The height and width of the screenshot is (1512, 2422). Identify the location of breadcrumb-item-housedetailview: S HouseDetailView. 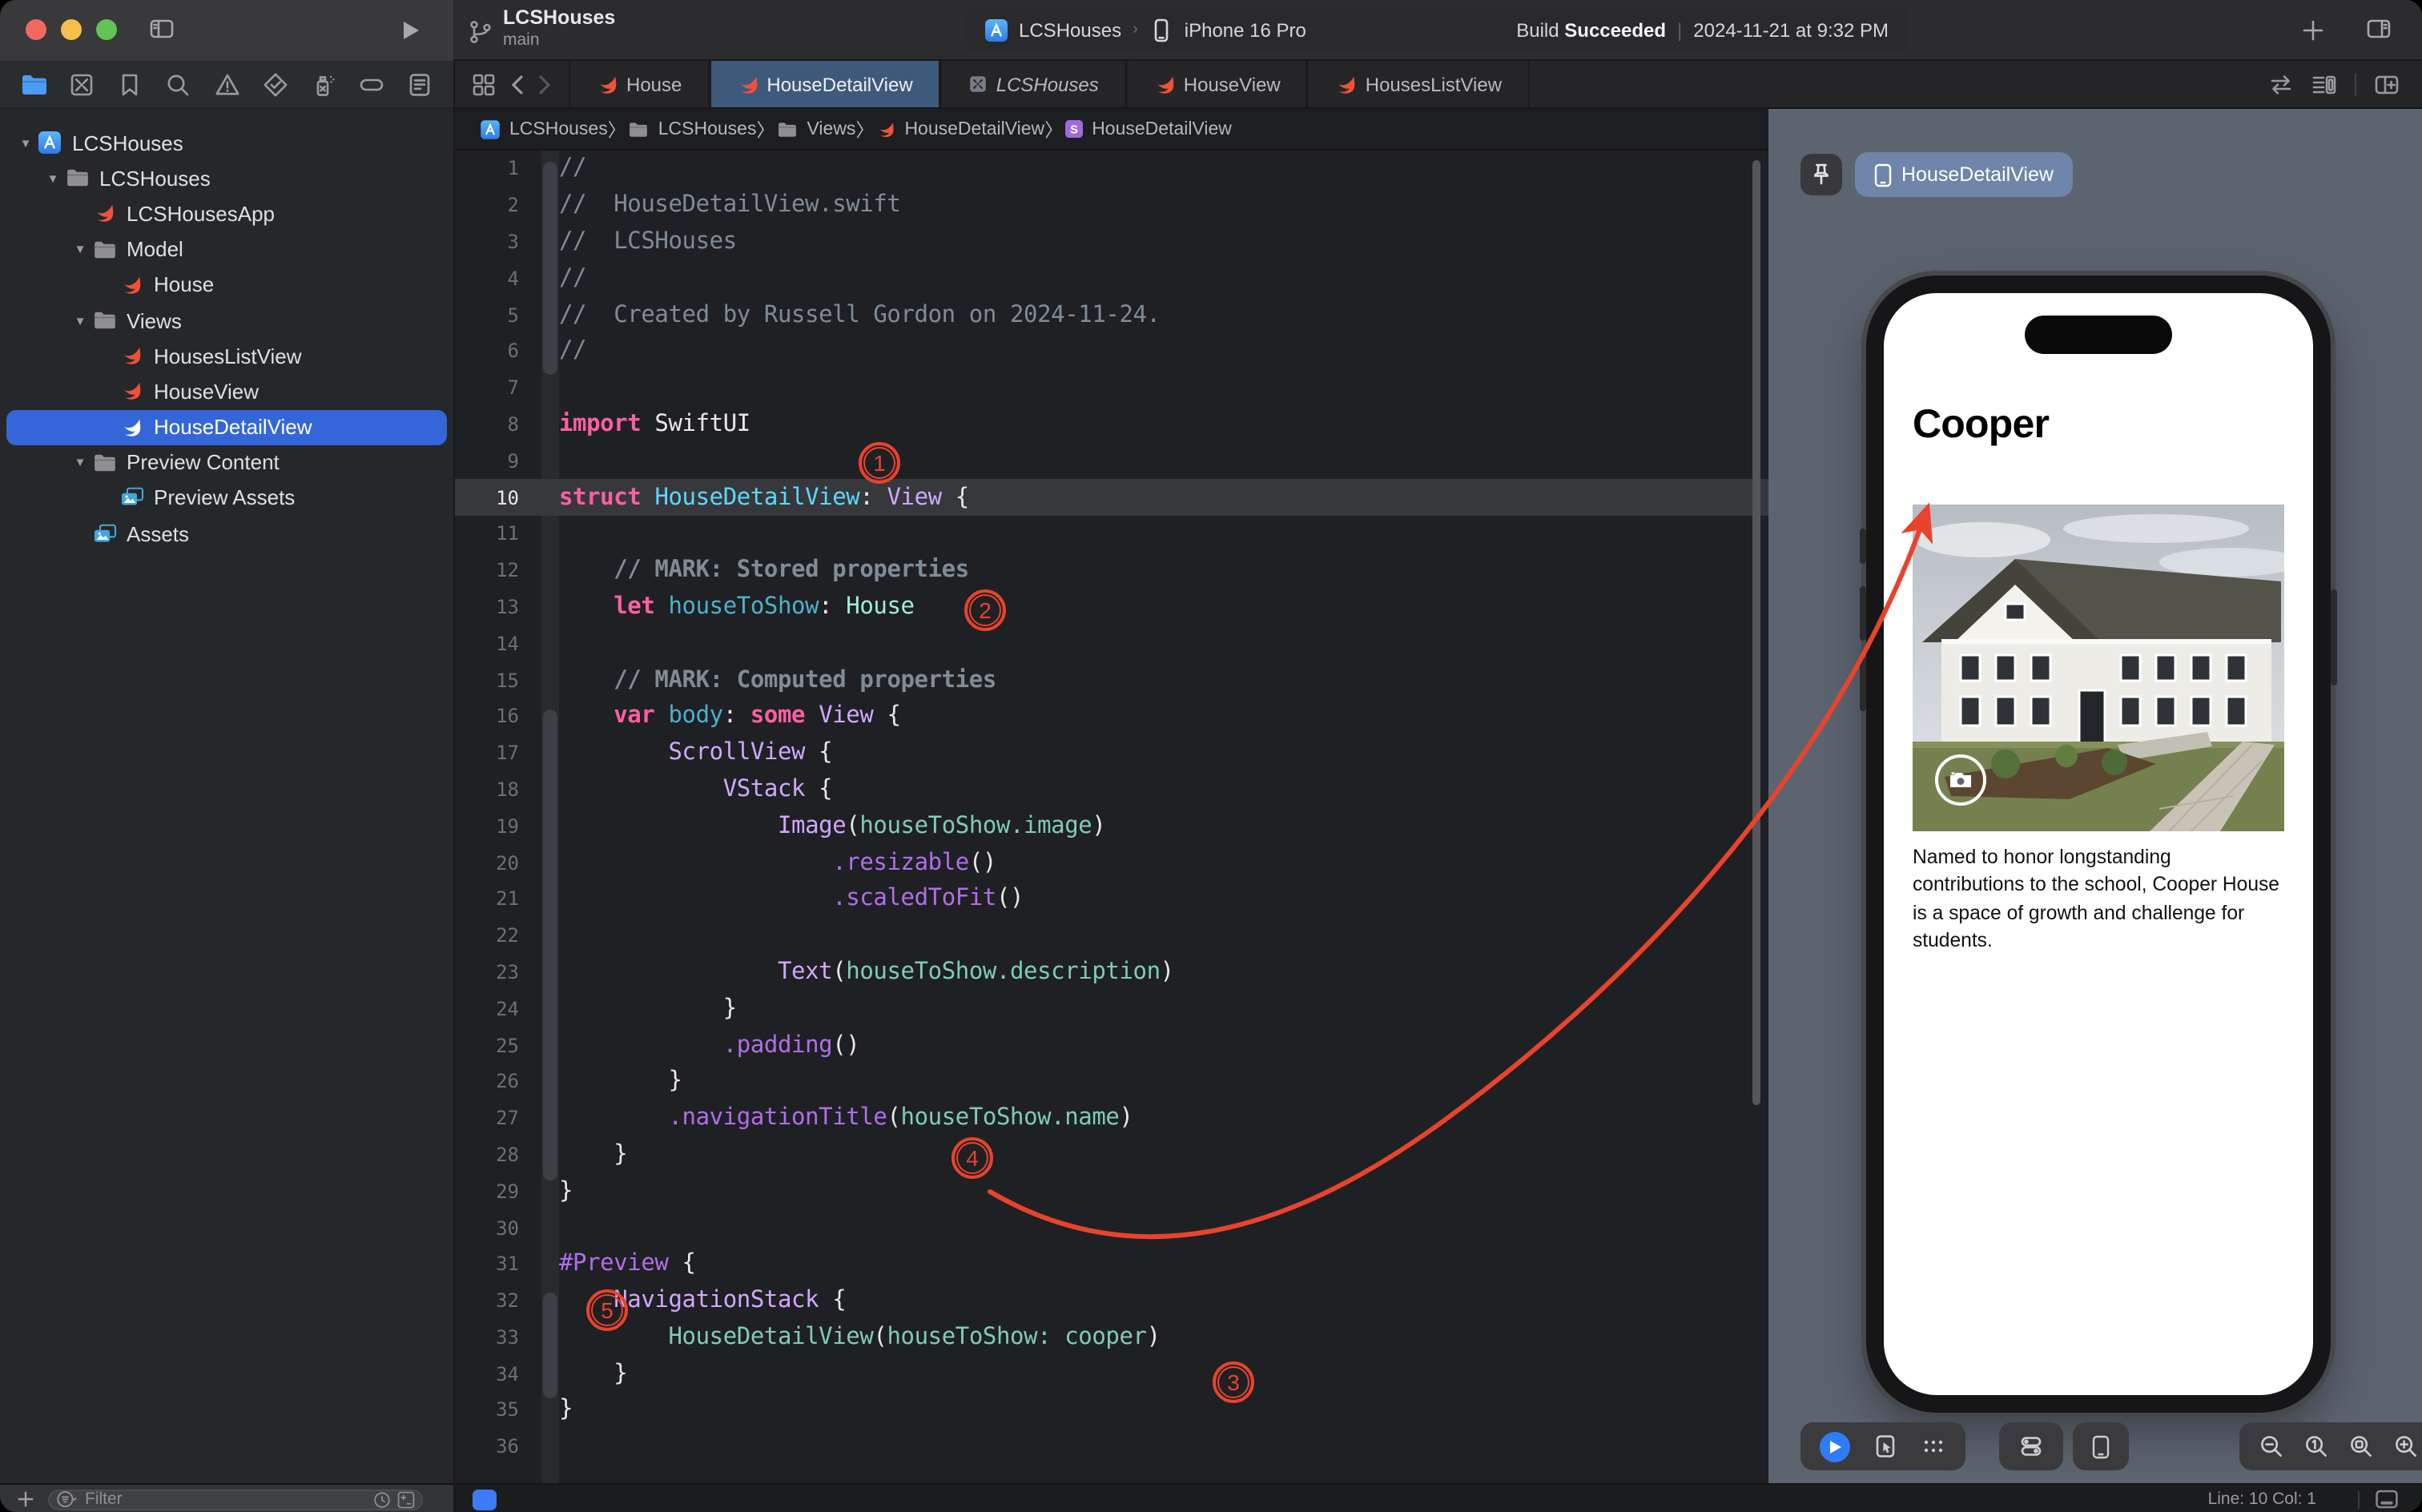
(1147, 129).